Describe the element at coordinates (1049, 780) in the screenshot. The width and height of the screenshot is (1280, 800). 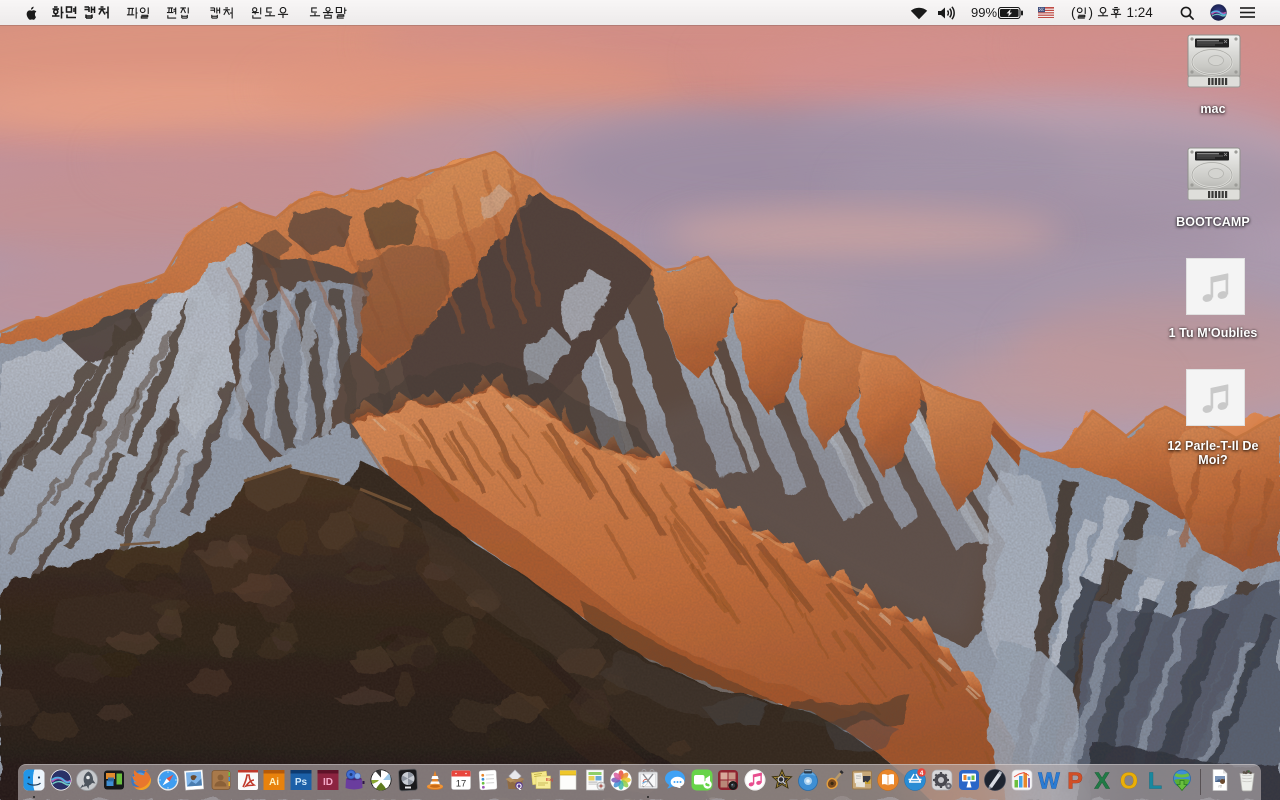
I see `svg-text: W` at that location.